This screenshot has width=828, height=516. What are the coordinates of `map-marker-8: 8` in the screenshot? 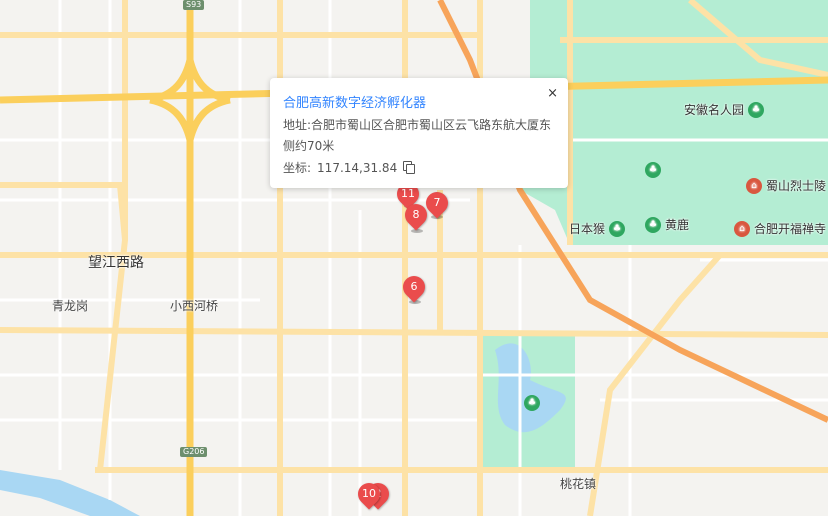 It's located at (416, 215).